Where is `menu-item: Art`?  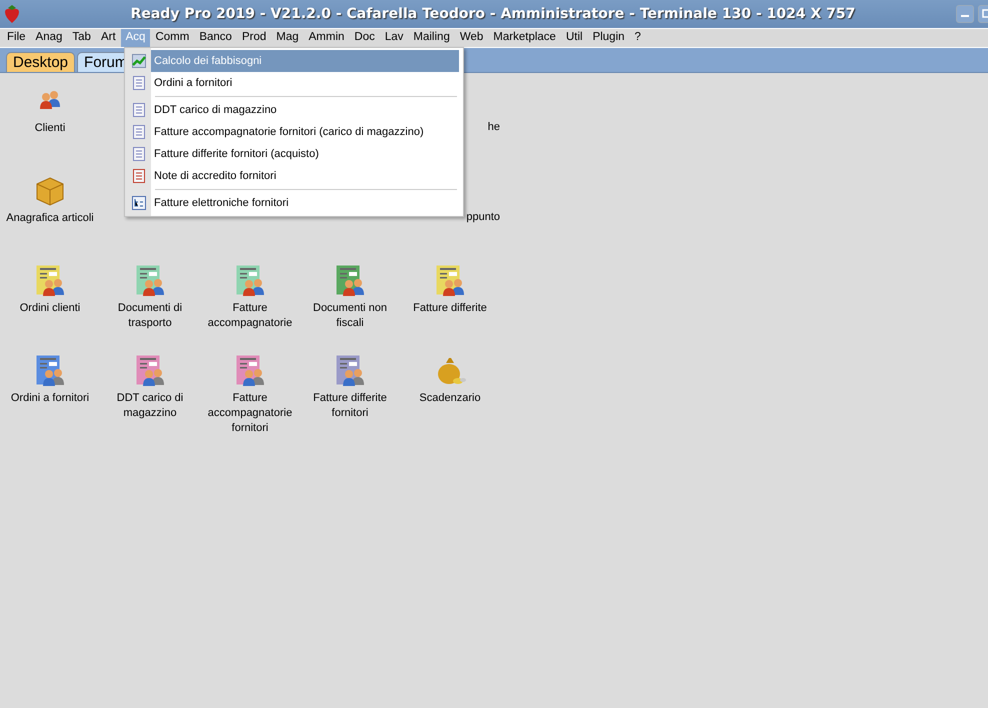 menu-item: Art is located at coordinates (108, 38).